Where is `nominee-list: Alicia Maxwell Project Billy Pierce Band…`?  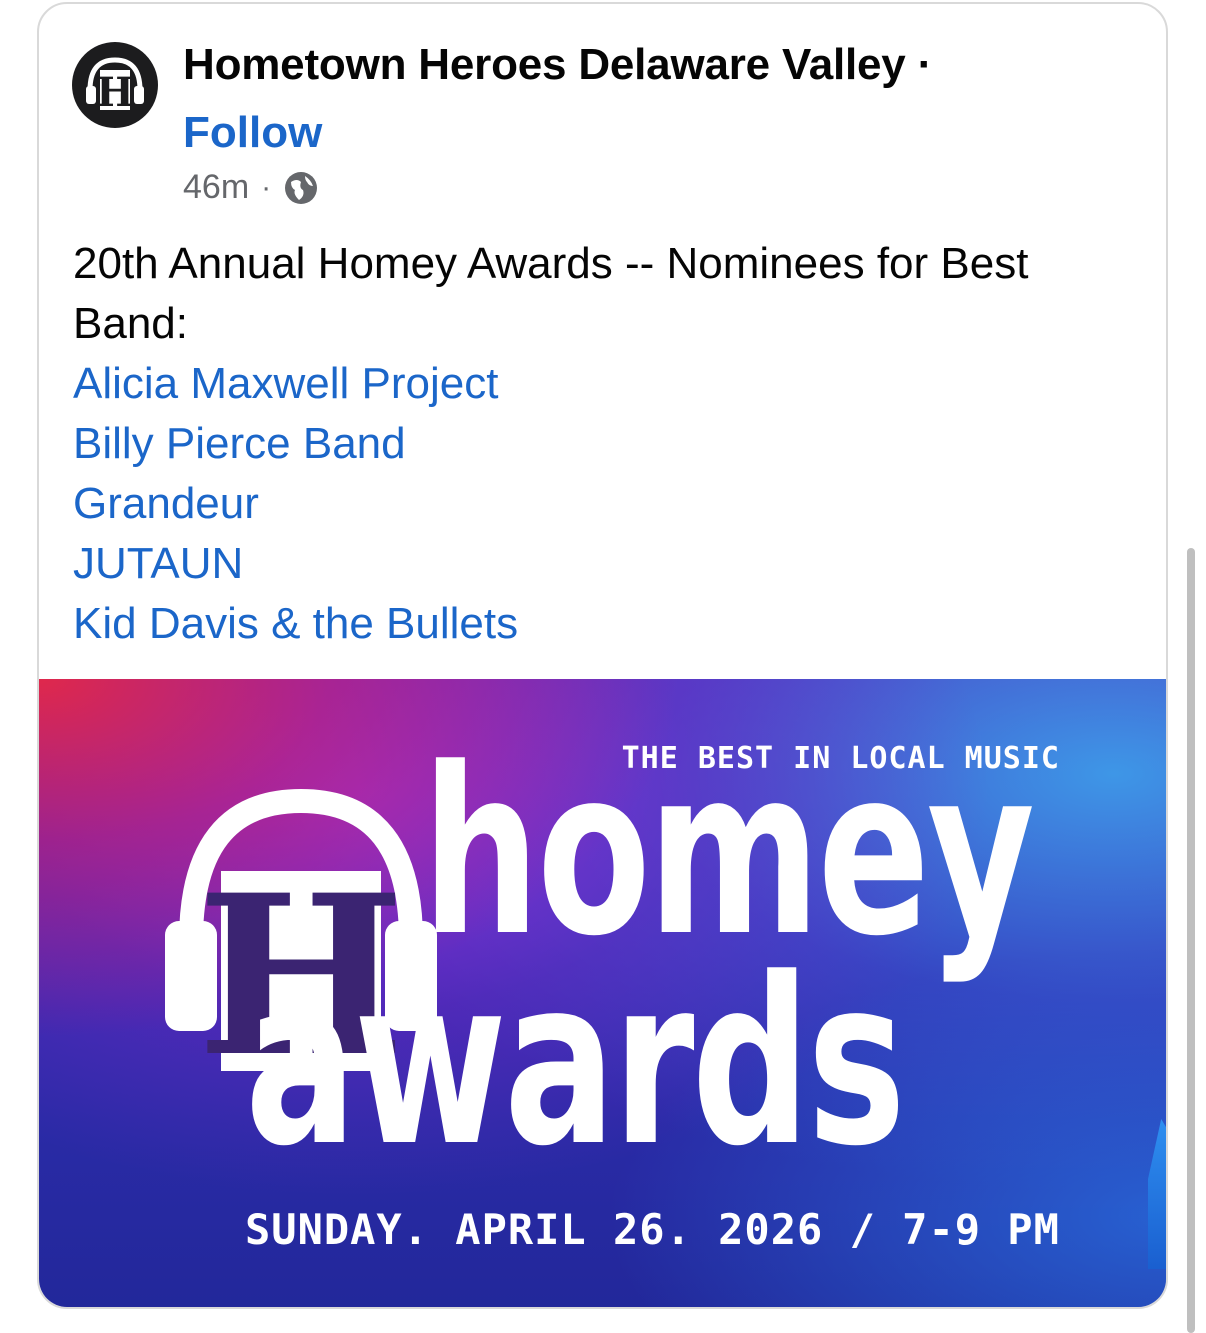 nominee-list: Alicia Maxwell Project Billy Pierce Band… is located at coordinates (295, 504).